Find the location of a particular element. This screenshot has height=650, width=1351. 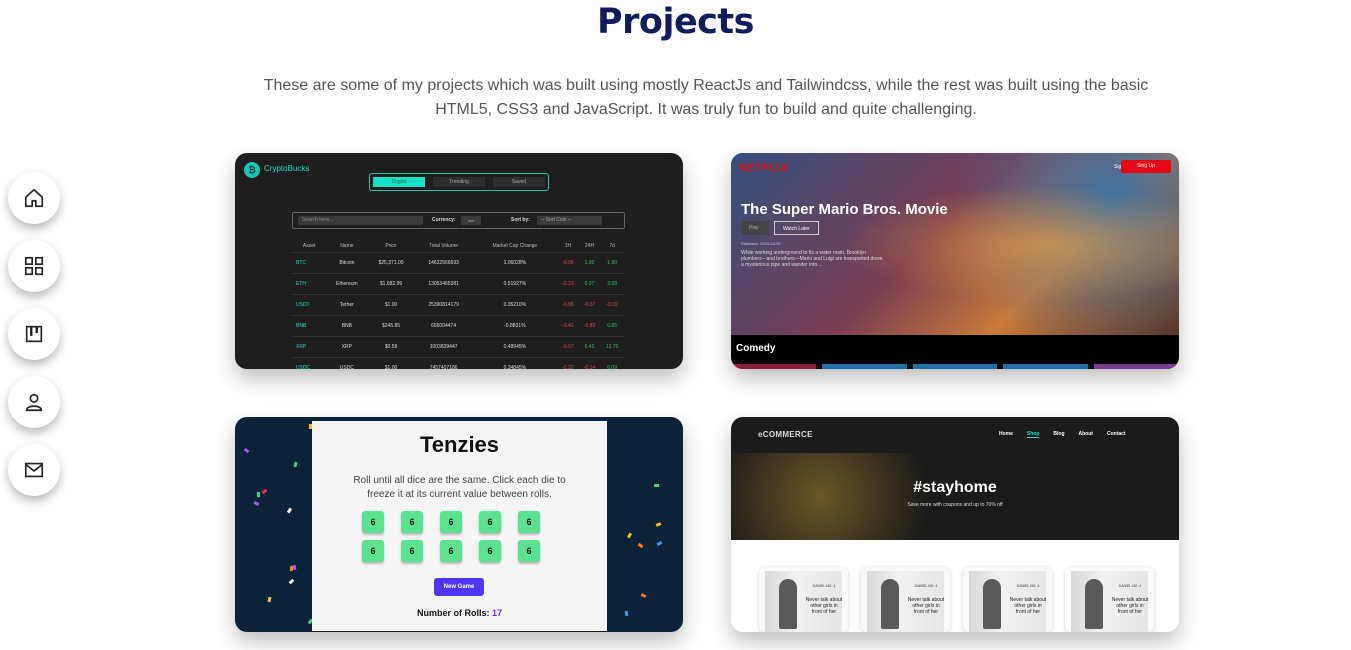

tab-crypto: Crypto is located at coordinates (399, 182).